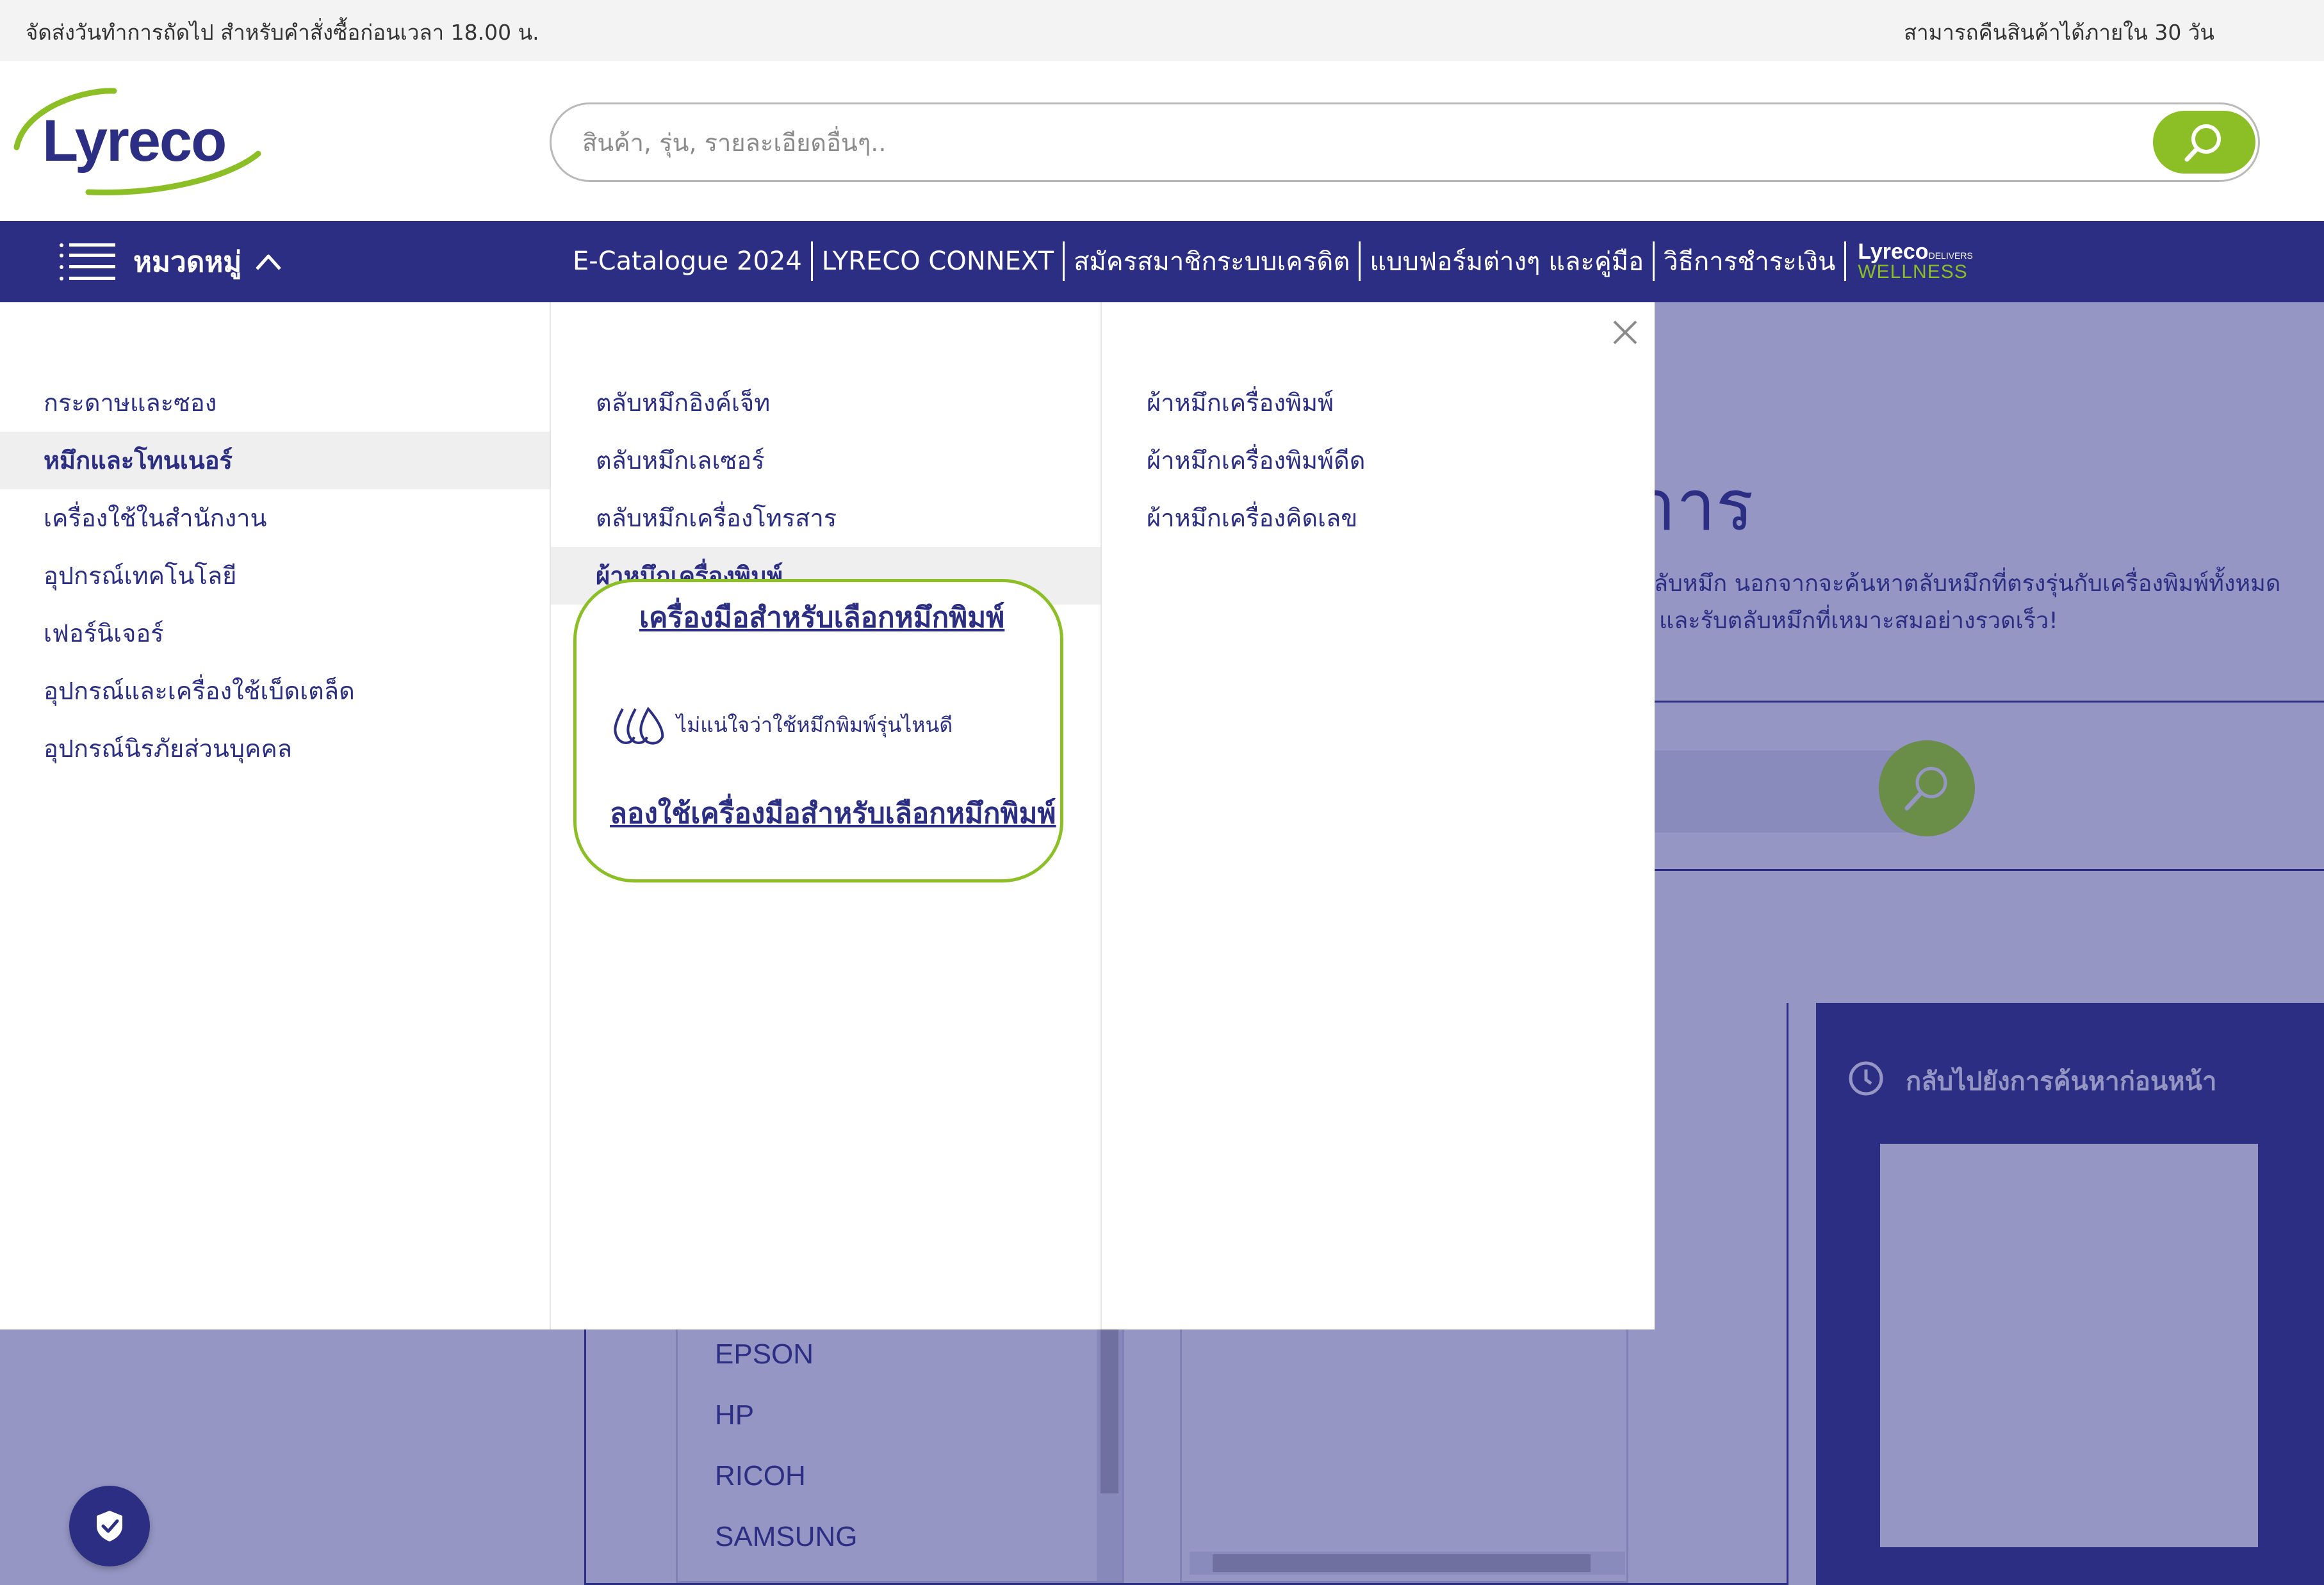 Image resolution: width=2324 pixels, height=1585 pixels. What do you see at coordinates (1950, 255) in the screenshot?
I see `wellness-sub: DELIVERS` at bounding box center [1950, 255].